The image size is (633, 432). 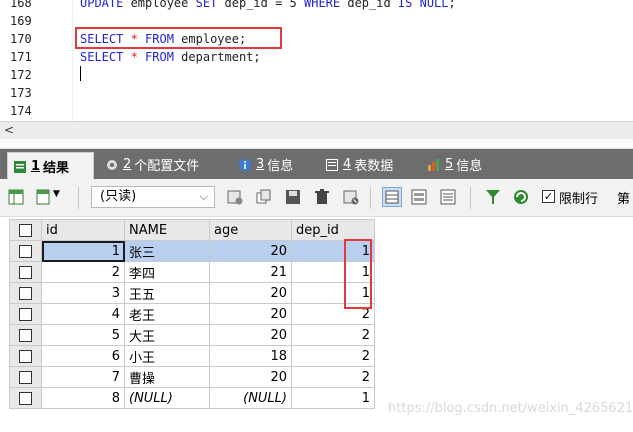 What do you see at coordinates (167, 272) in the screenshot?
I see `cell-name: 李四` at bounding box center [167, 272].